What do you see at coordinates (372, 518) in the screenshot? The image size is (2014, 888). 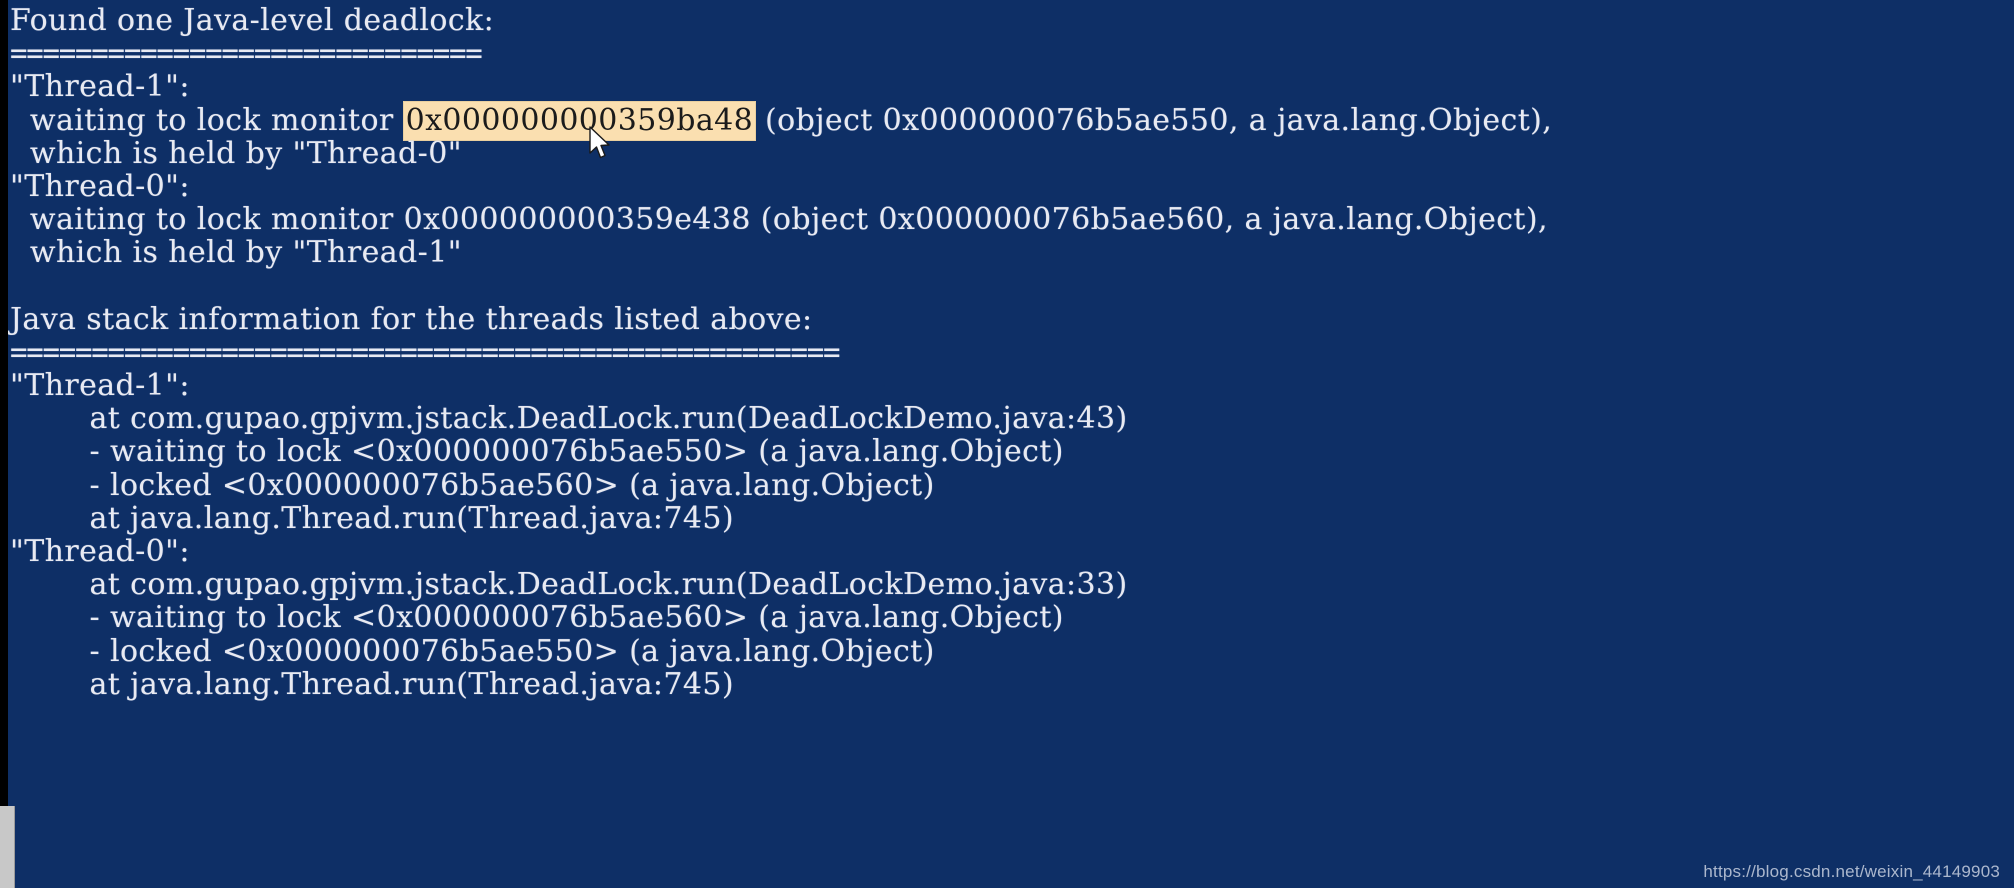 I see `terminal-line-stack-thread1-at-2: at java.lang.Thread.run(Thread.java:745)` at bounding box center [372, 518].